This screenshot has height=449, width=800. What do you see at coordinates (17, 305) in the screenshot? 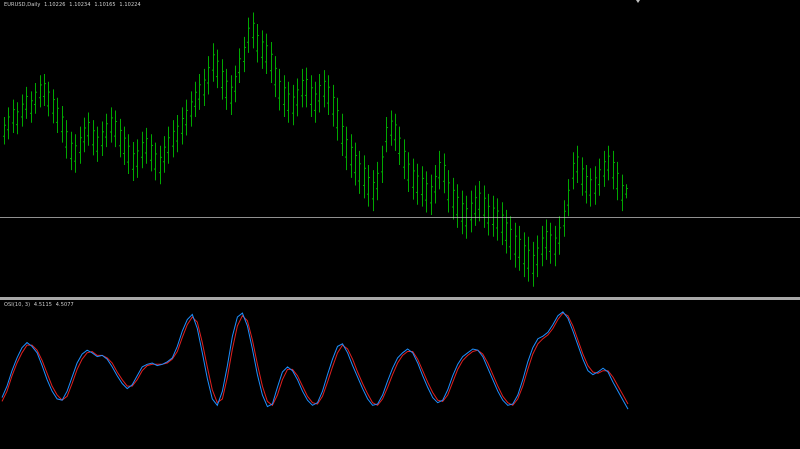
I see `indicator-name: OSI(10, 3)` at bounding box center [17, 305].